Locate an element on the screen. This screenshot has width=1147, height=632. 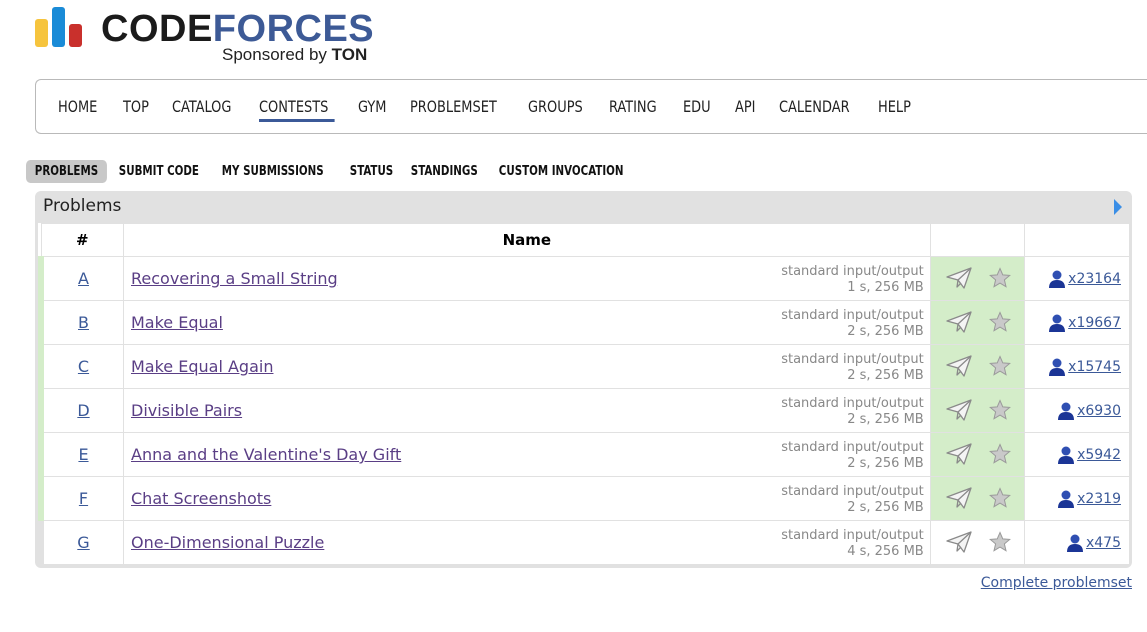
problem-limits: standard input/output 1 s, 256 MB is located at coordinates (852, 279).